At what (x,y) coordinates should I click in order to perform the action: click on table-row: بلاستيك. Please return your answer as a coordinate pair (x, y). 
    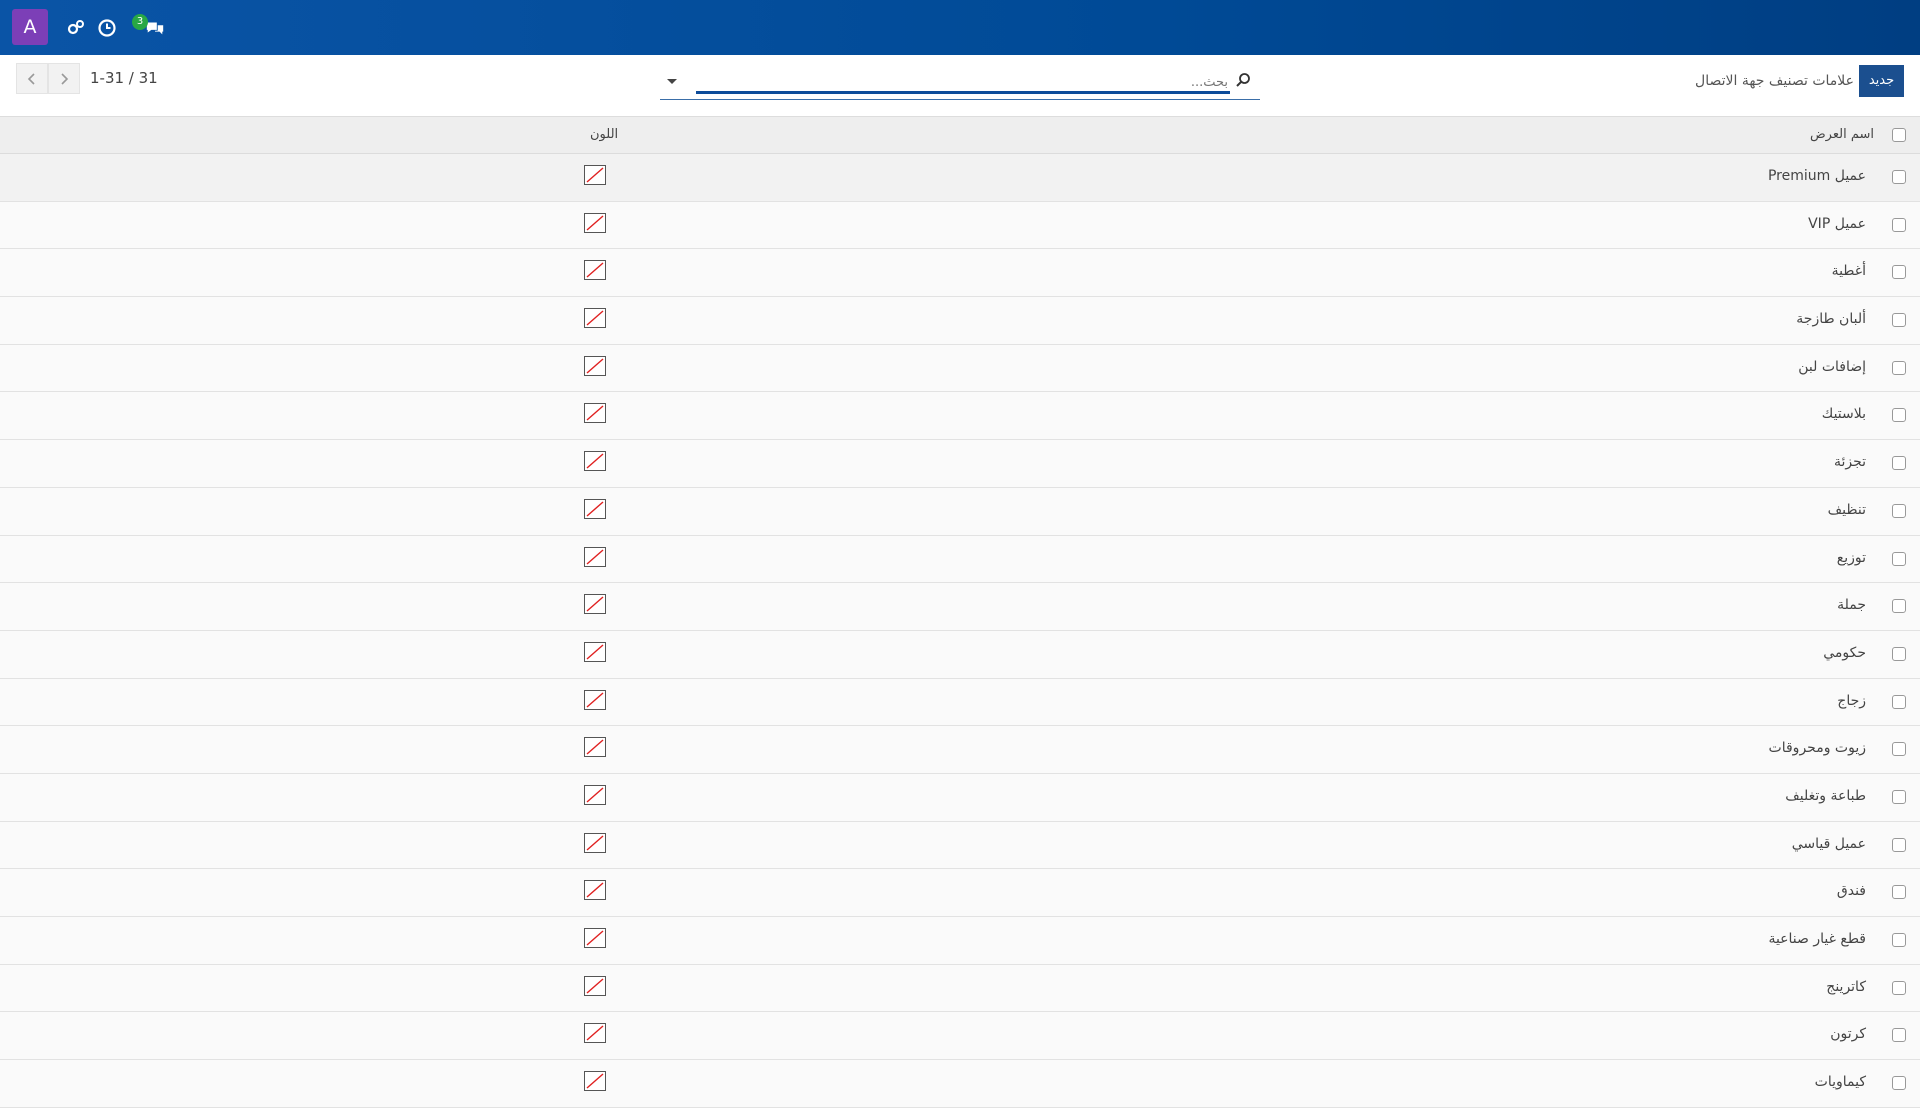
    Looking at the image, I should click on (960, 416).